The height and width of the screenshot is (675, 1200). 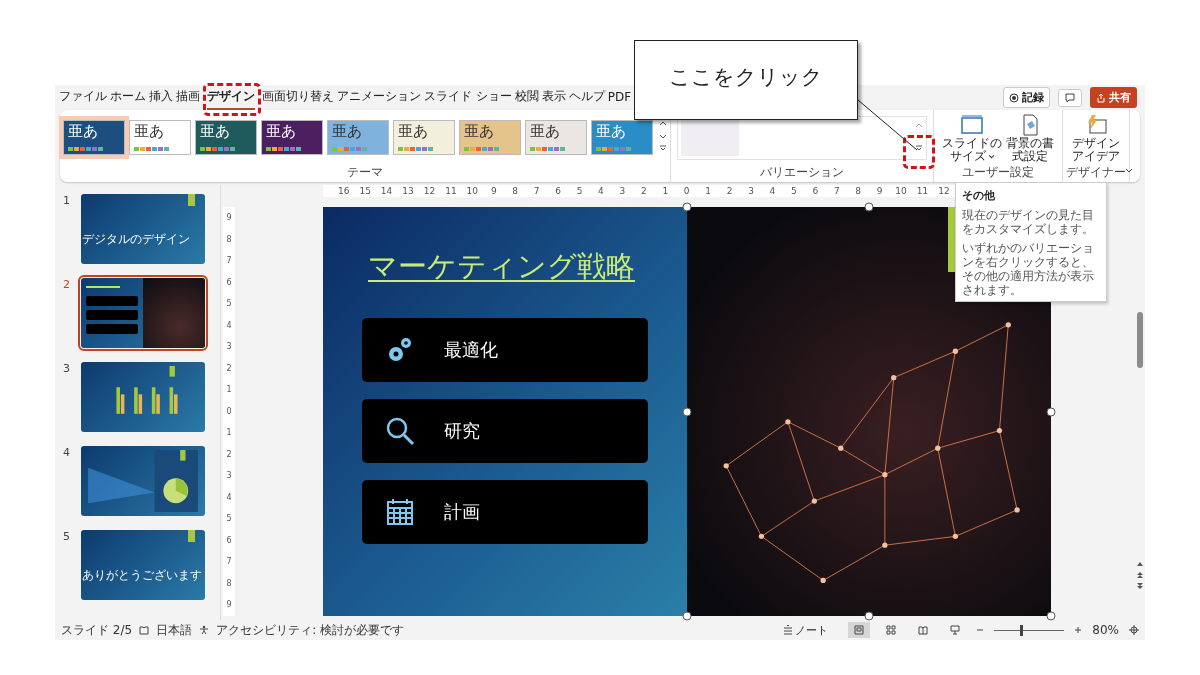 I want to click on language-label: 日本語, so click(x=174, y=630).